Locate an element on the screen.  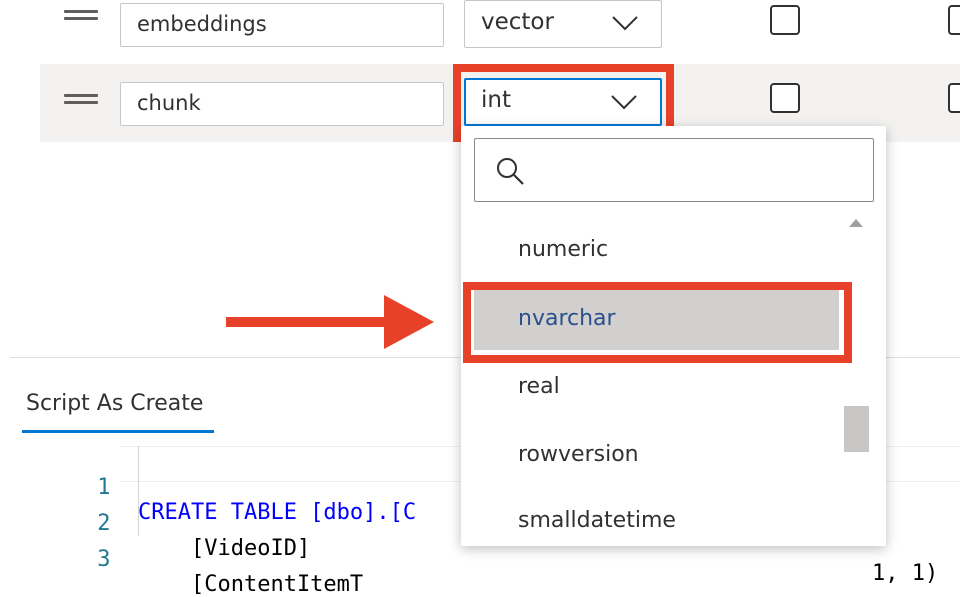
dropdown-option: numeric is located at coordinates (656, 250).